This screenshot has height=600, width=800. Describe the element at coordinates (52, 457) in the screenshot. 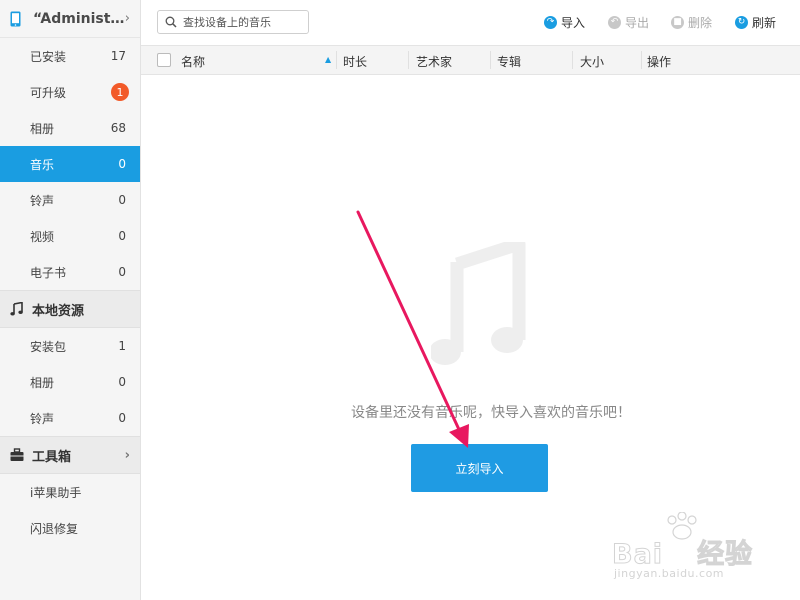

I see `toolbox-title: 工具箱` at that location.